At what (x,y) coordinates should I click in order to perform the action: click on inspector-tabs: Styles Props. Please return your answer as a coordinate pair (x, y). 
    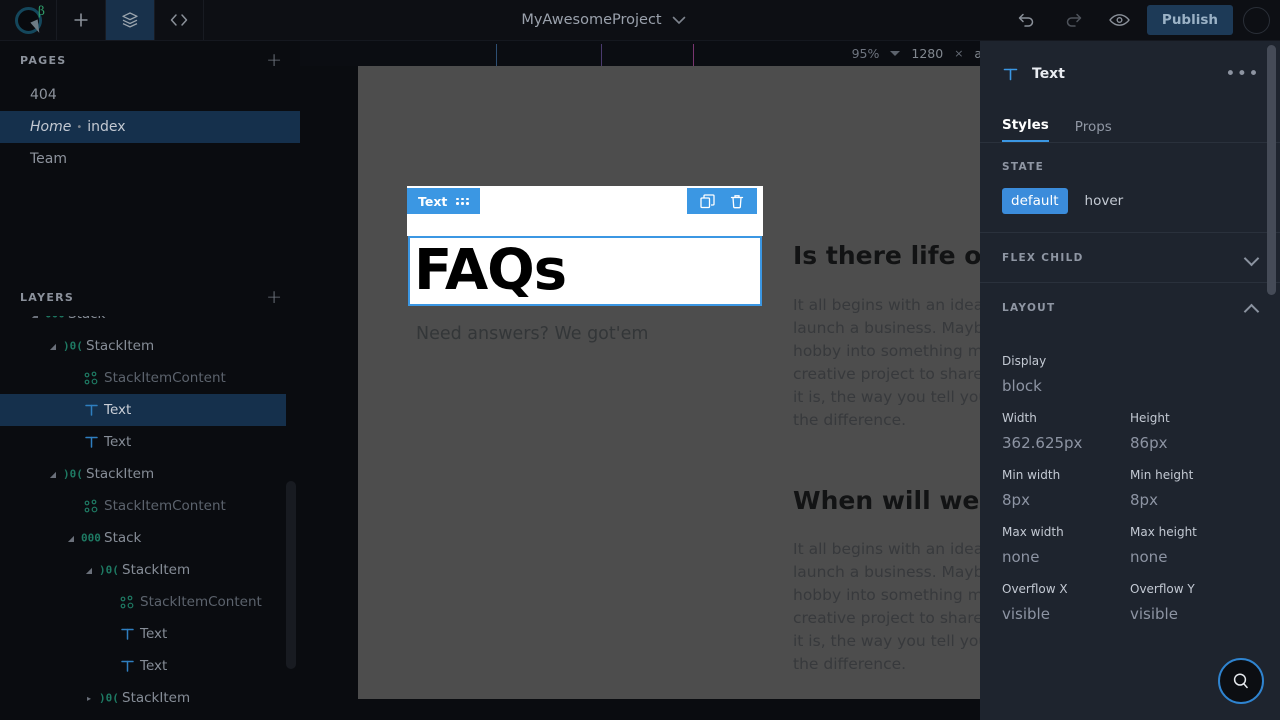
    Looking at the image, I should click on (1130, 125).